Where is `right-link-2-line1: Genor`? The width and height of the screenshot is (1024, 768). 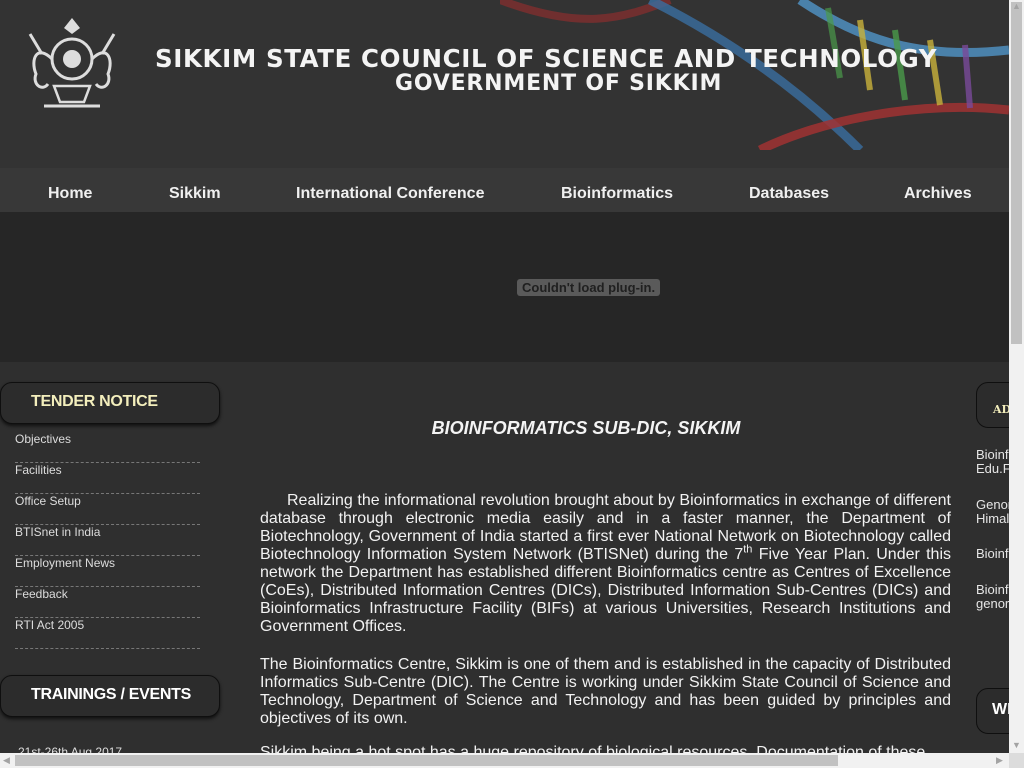
right-link-2-line1: Genor is located at coordinates (992, 504).